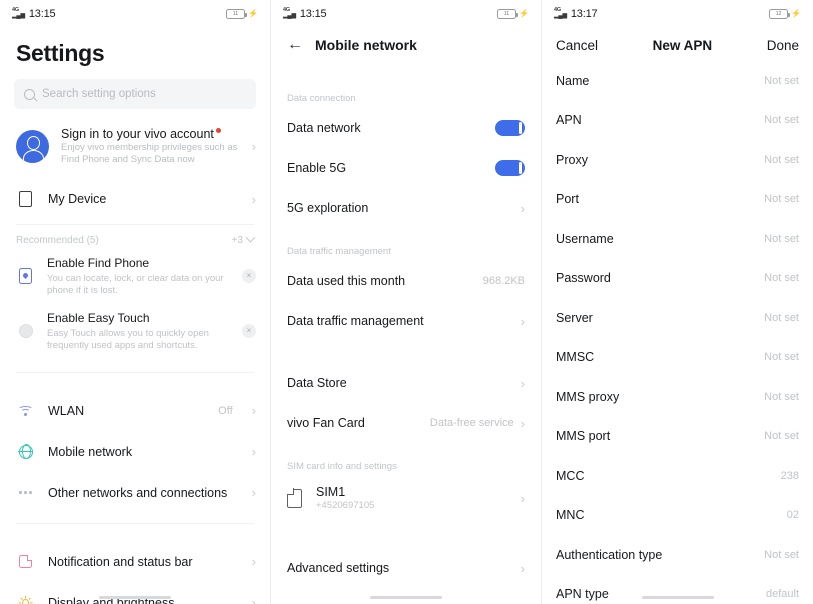 The image size is (813, 604). Describe the element at coordinates (560, 16) in the screenshot. I see `signal-bars: ▂▄▆` at that location.